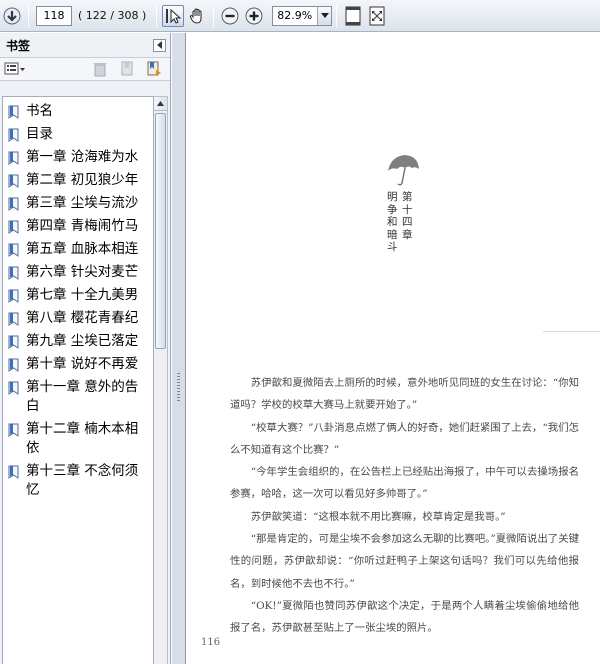 The height and width of the screenshot is (664, 600). I want to click on scroll-thumb, so click(160, 231).